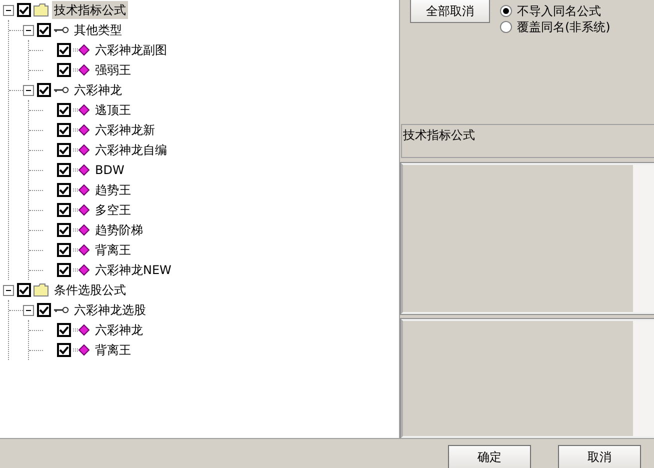  What do you see at coordinates (90, 10) in the screenshot?
I see `tree-item: 技术指标公式` at bounding box center [90, 10].